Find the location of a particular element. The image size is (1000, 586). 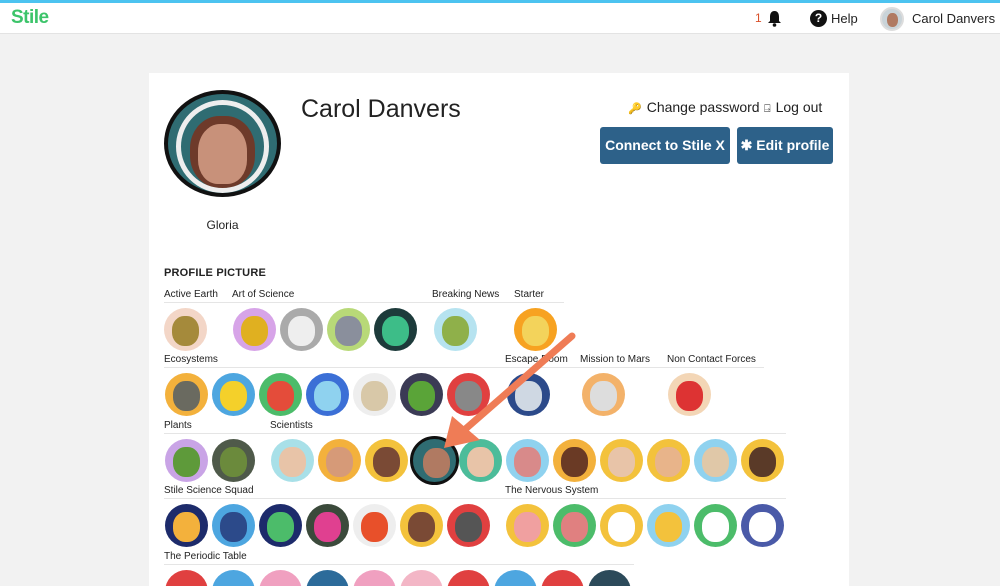

edit-profile-button: ✱ Edit profile is located at coordinates (785, 145).